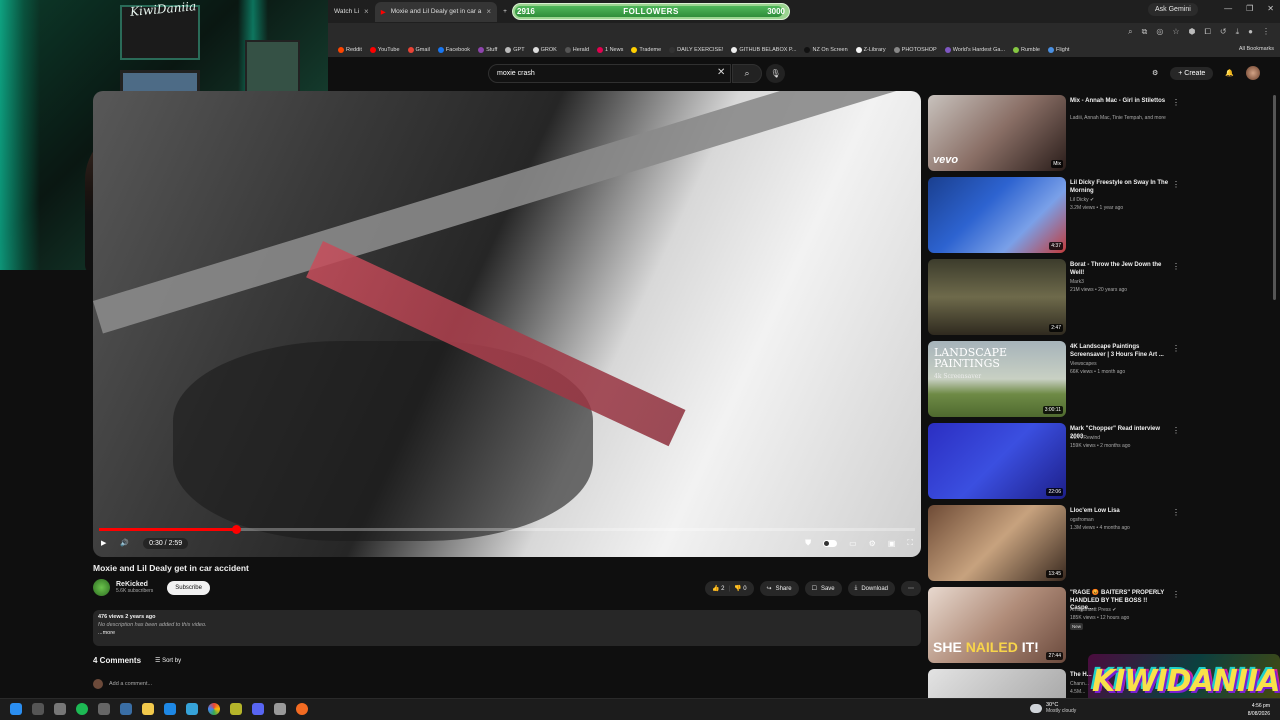 The image size is (1280, 720). Describe the element at coordinates (101, 587) in the screenshot. I see `channel-avatar` at that location.